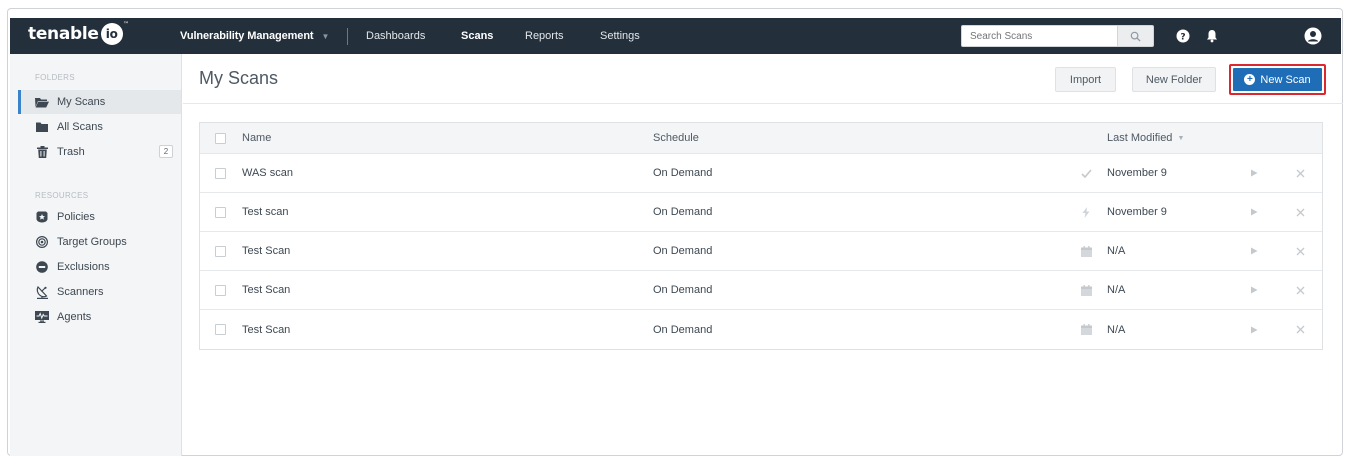 Image resolution: width=1351 pixels, height=458 pixels. What do you see at coordinates (1181, 138) in the screenshot?
I see `sort-desc-icon: ▼` at bounding box center [1181, 138].